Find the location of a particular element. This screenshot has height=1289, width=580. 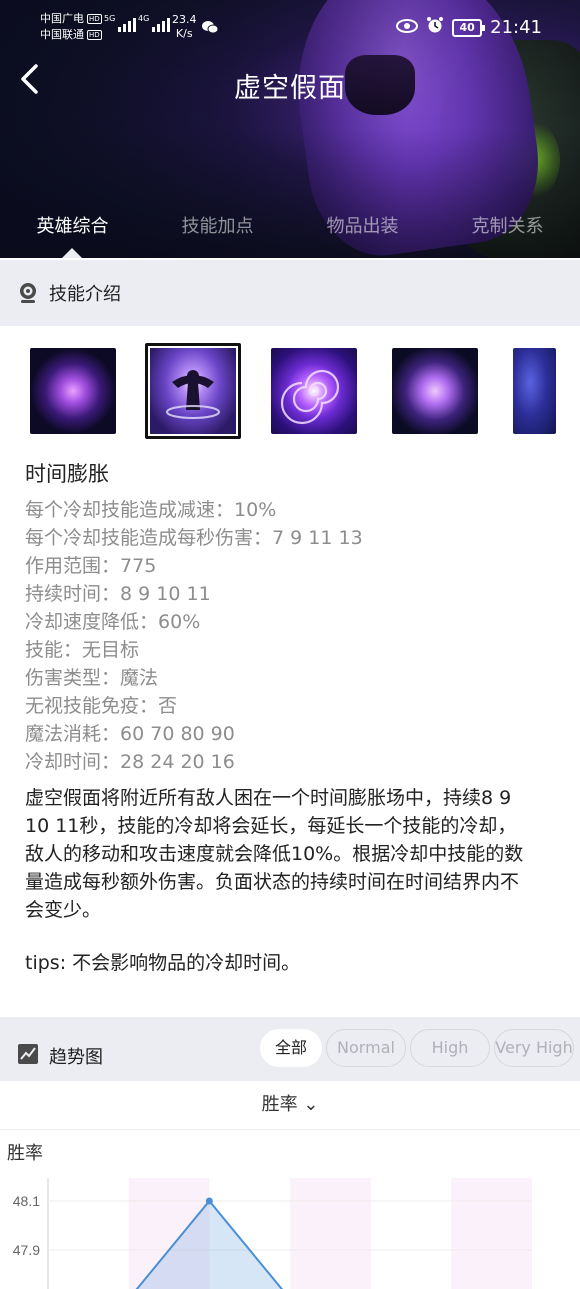

time-lock-icon is located at coordinates (314, 391).